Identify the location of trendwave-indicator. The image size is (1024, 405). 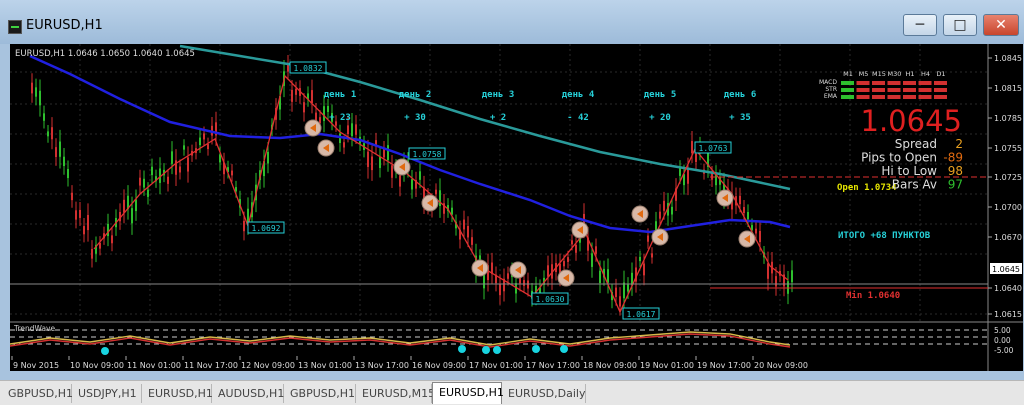
(499, 342).